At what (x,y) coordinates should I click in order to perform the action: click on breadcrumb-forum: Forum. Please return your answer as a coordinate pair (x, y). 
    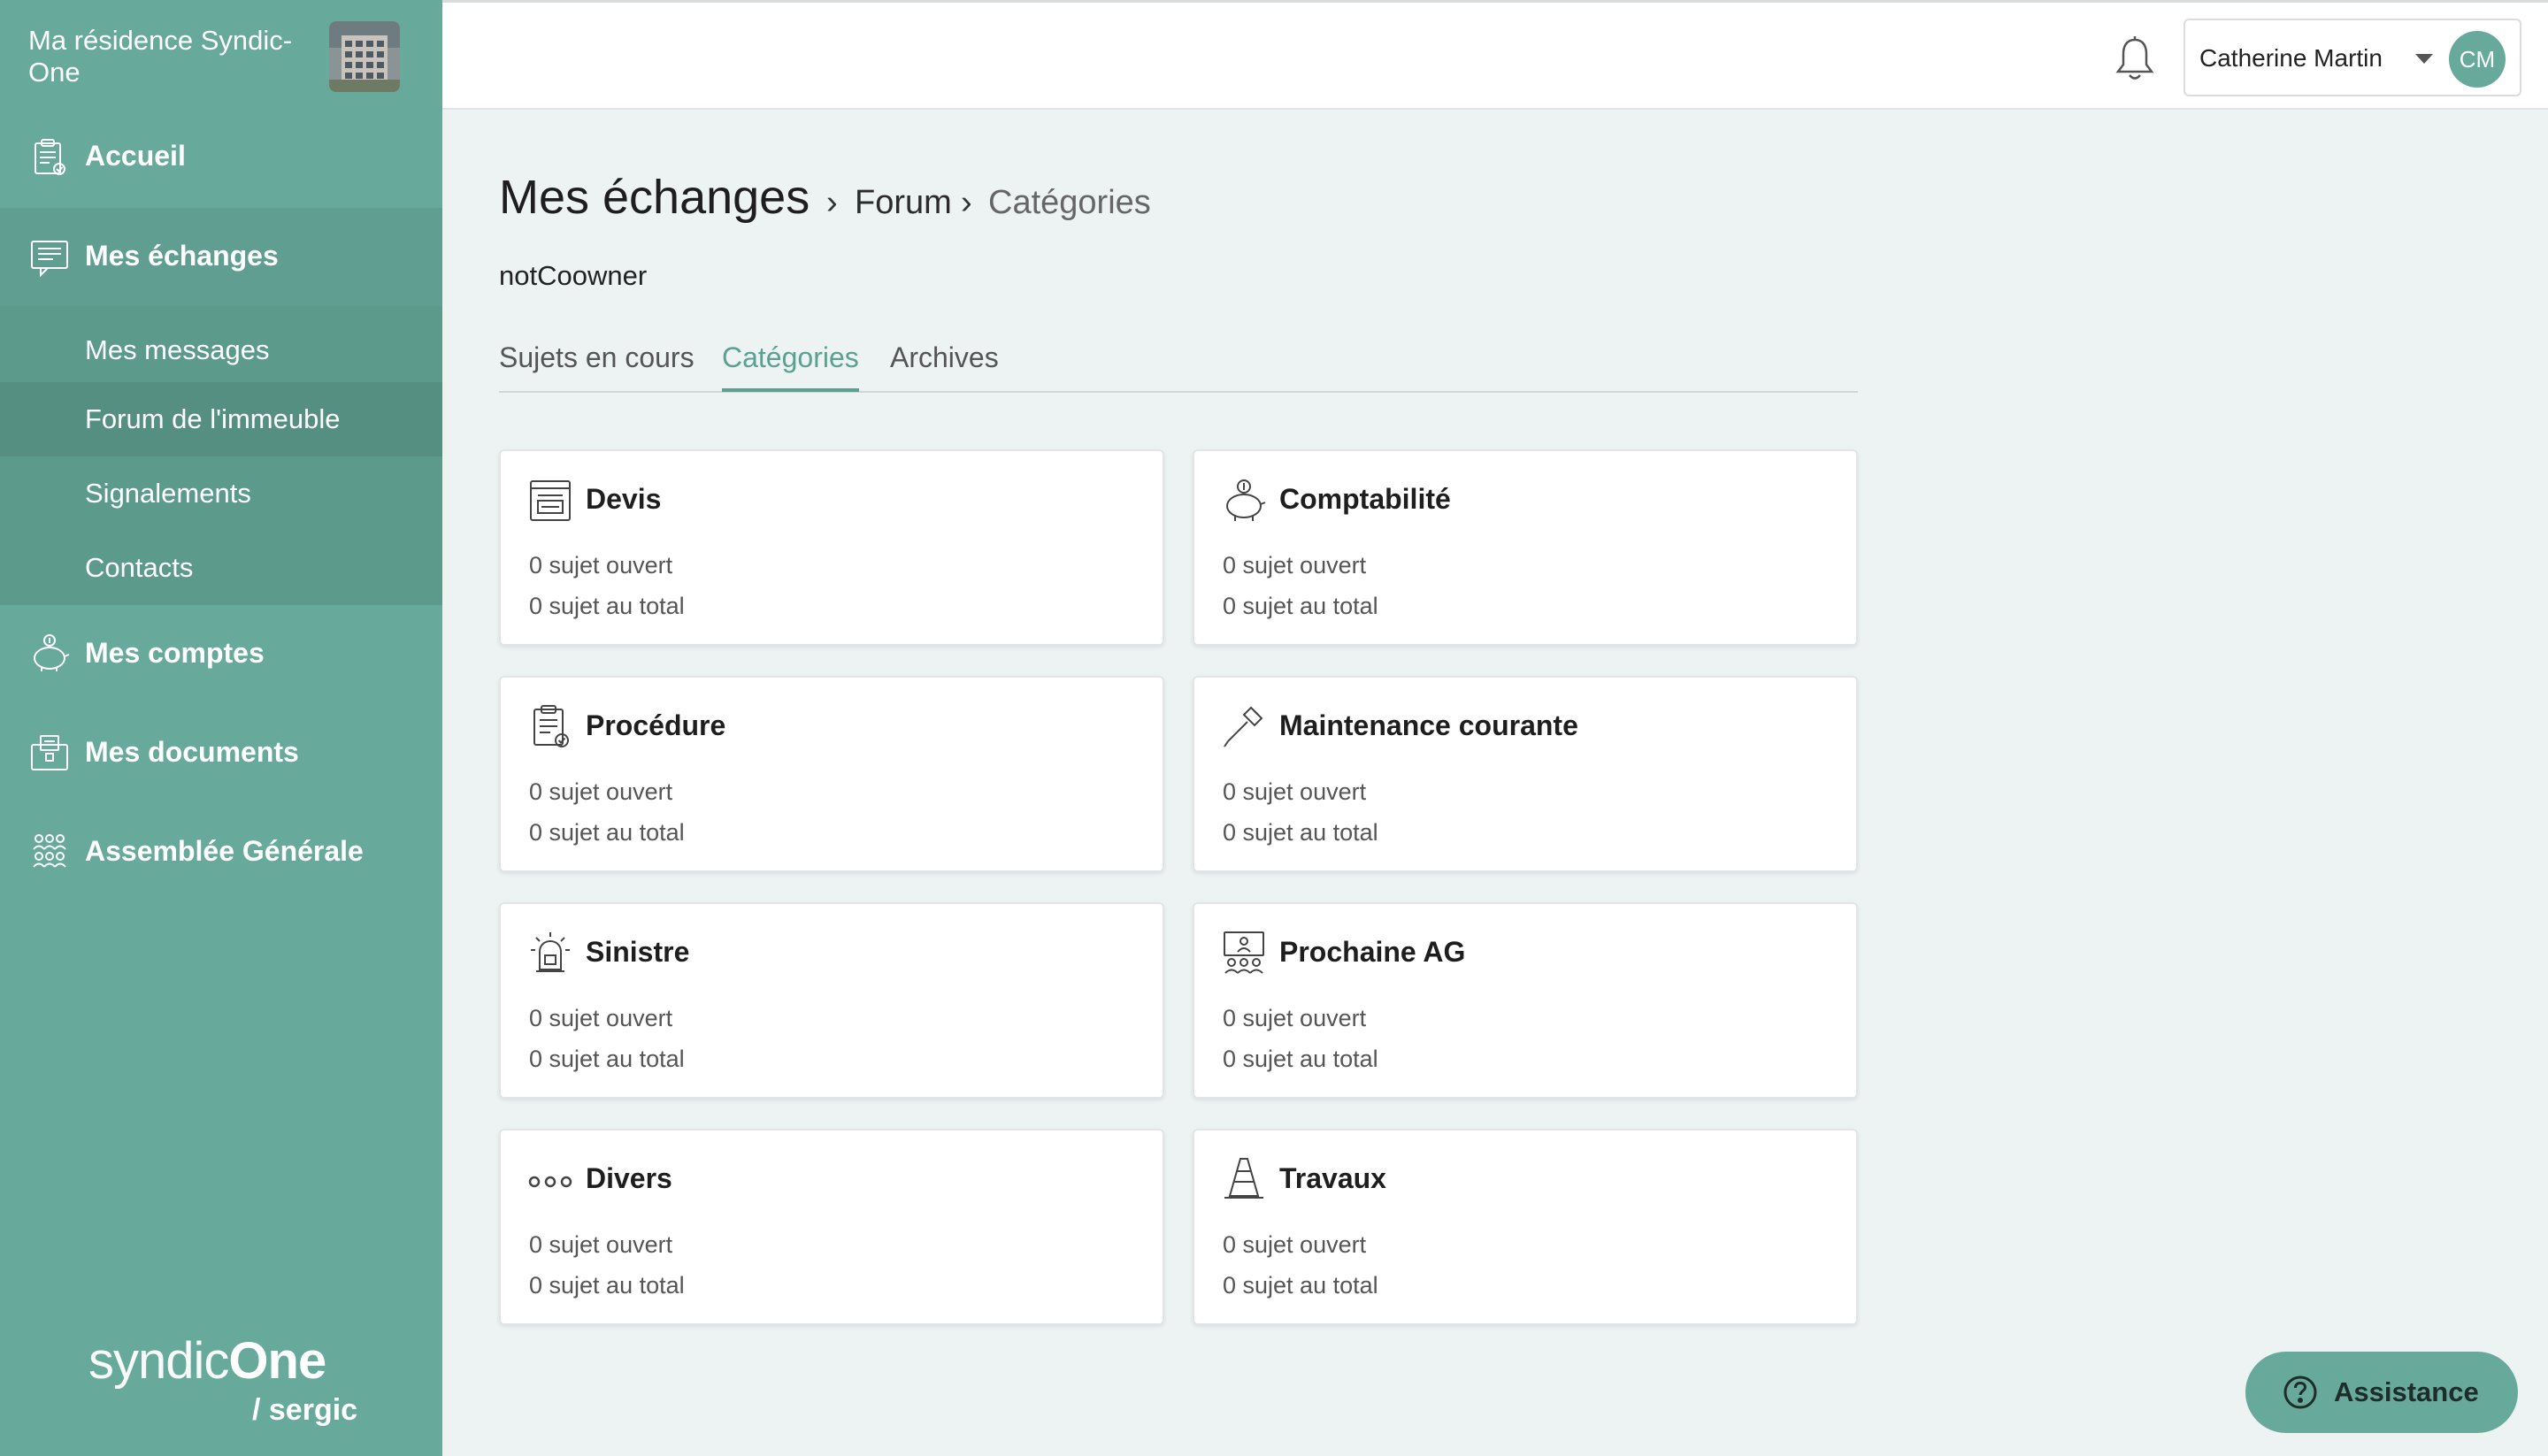
    Looking at the image, I should click on (903, 203).